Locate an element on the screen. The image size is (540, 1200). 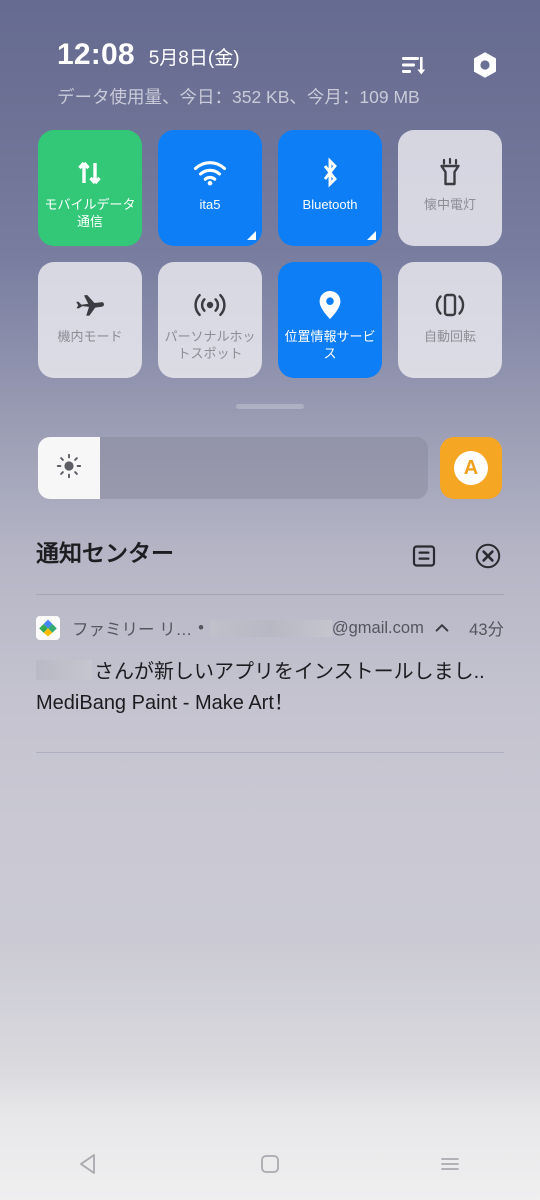
tile-label: パーソナルホットスポット is located at coordinates (210, 345).